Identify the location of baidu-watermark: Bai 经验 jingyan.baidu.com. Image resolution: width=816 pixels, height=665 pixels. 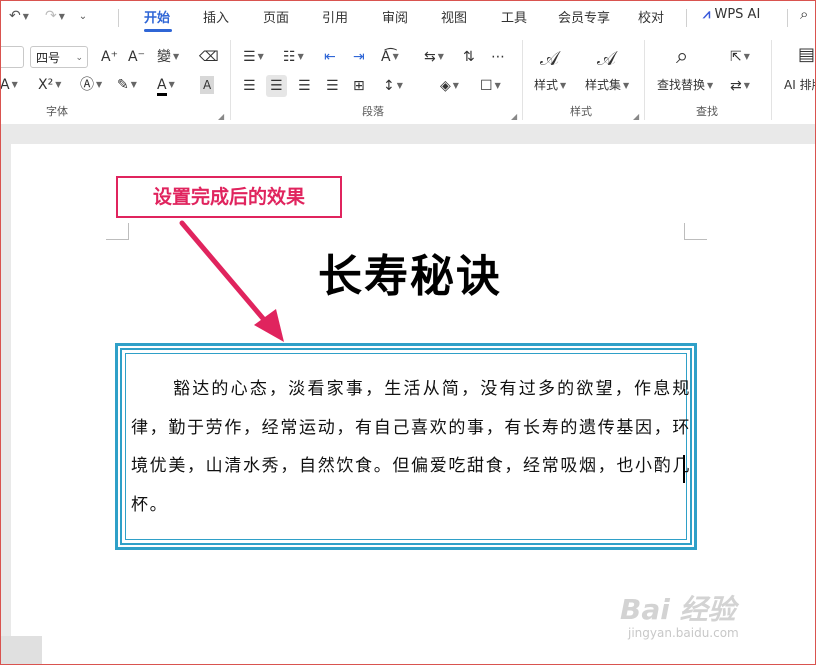
(710, 618).